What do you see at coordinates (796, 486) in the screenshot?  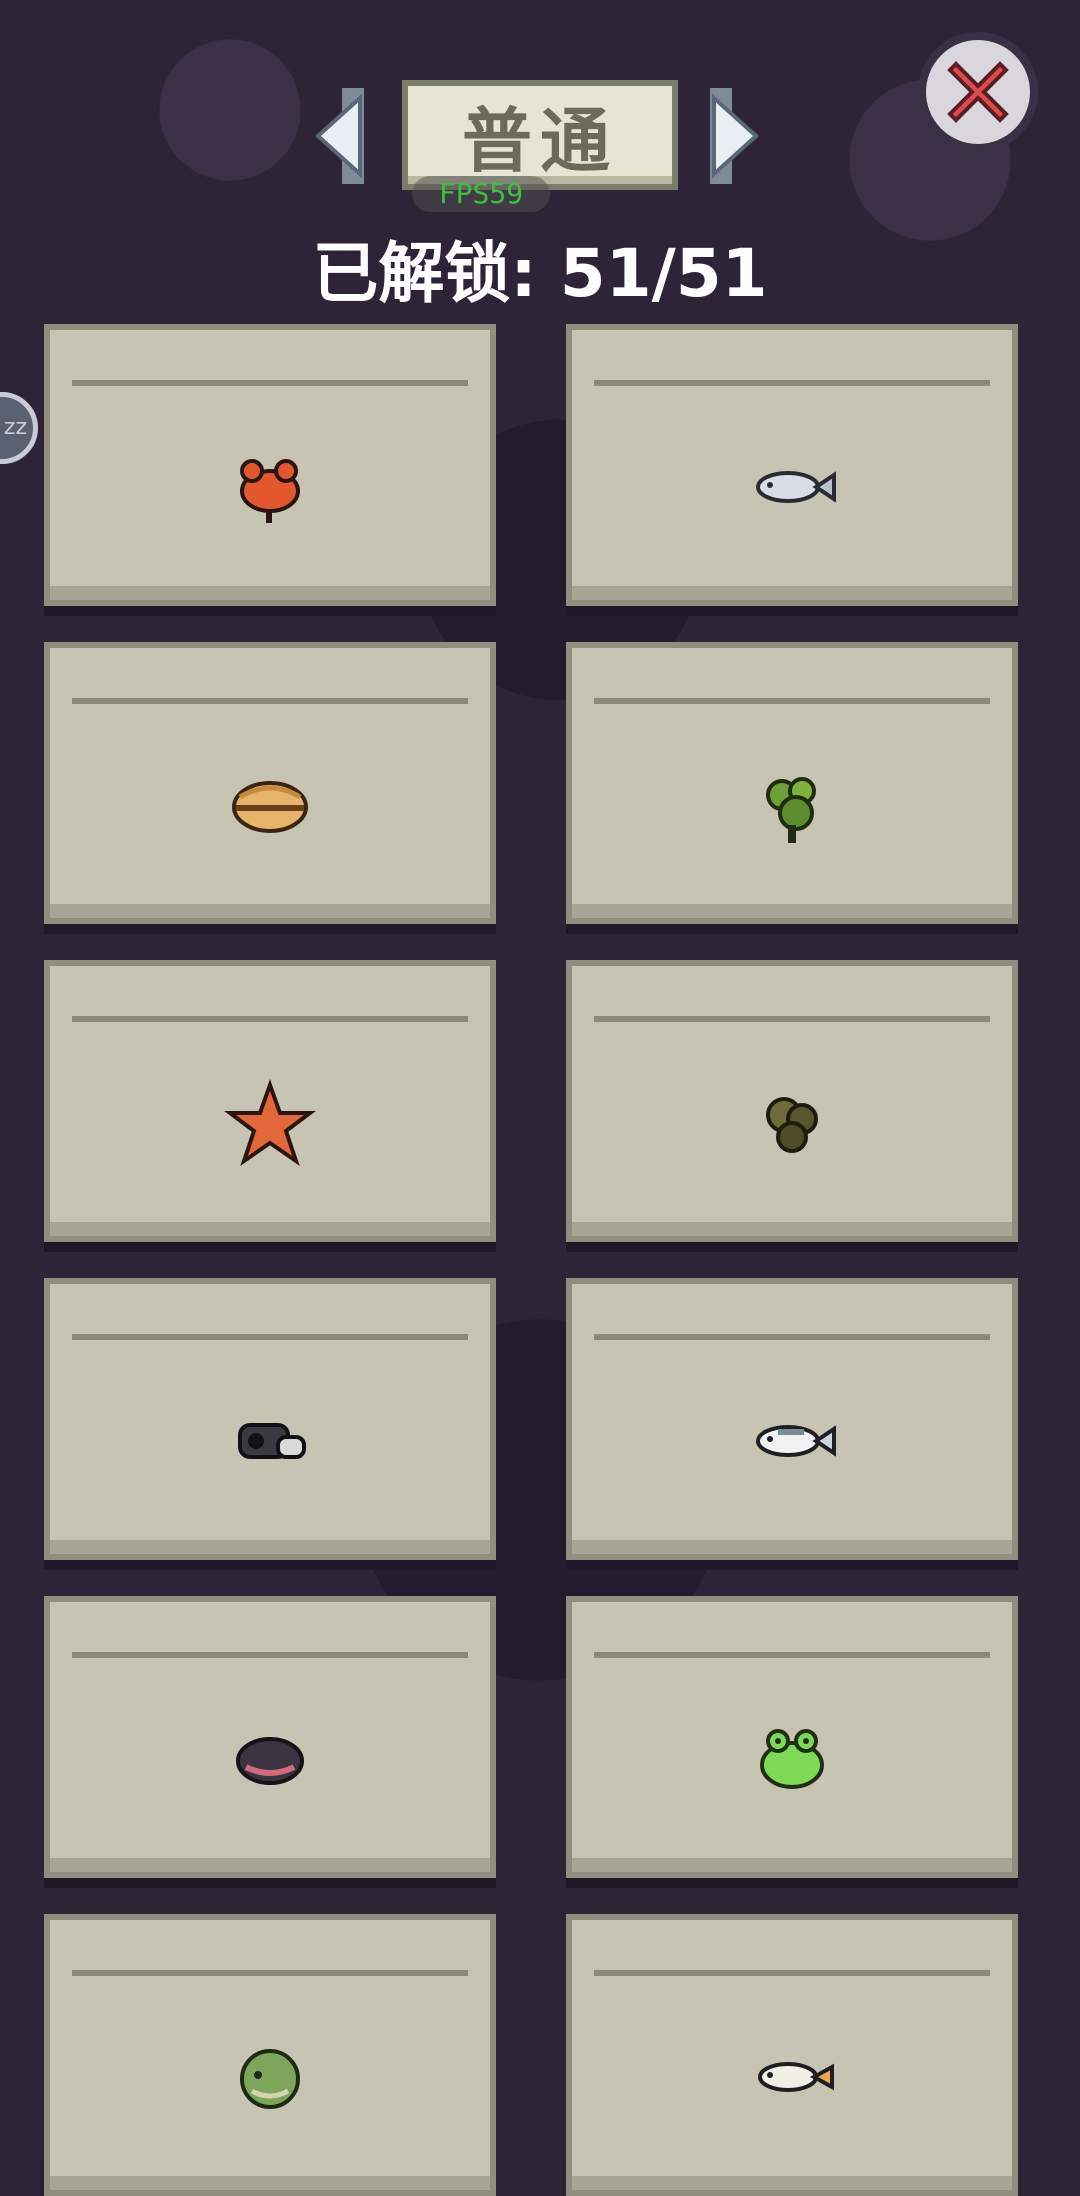 I see `silver-fish-icon` at bounding box center [796, 486].